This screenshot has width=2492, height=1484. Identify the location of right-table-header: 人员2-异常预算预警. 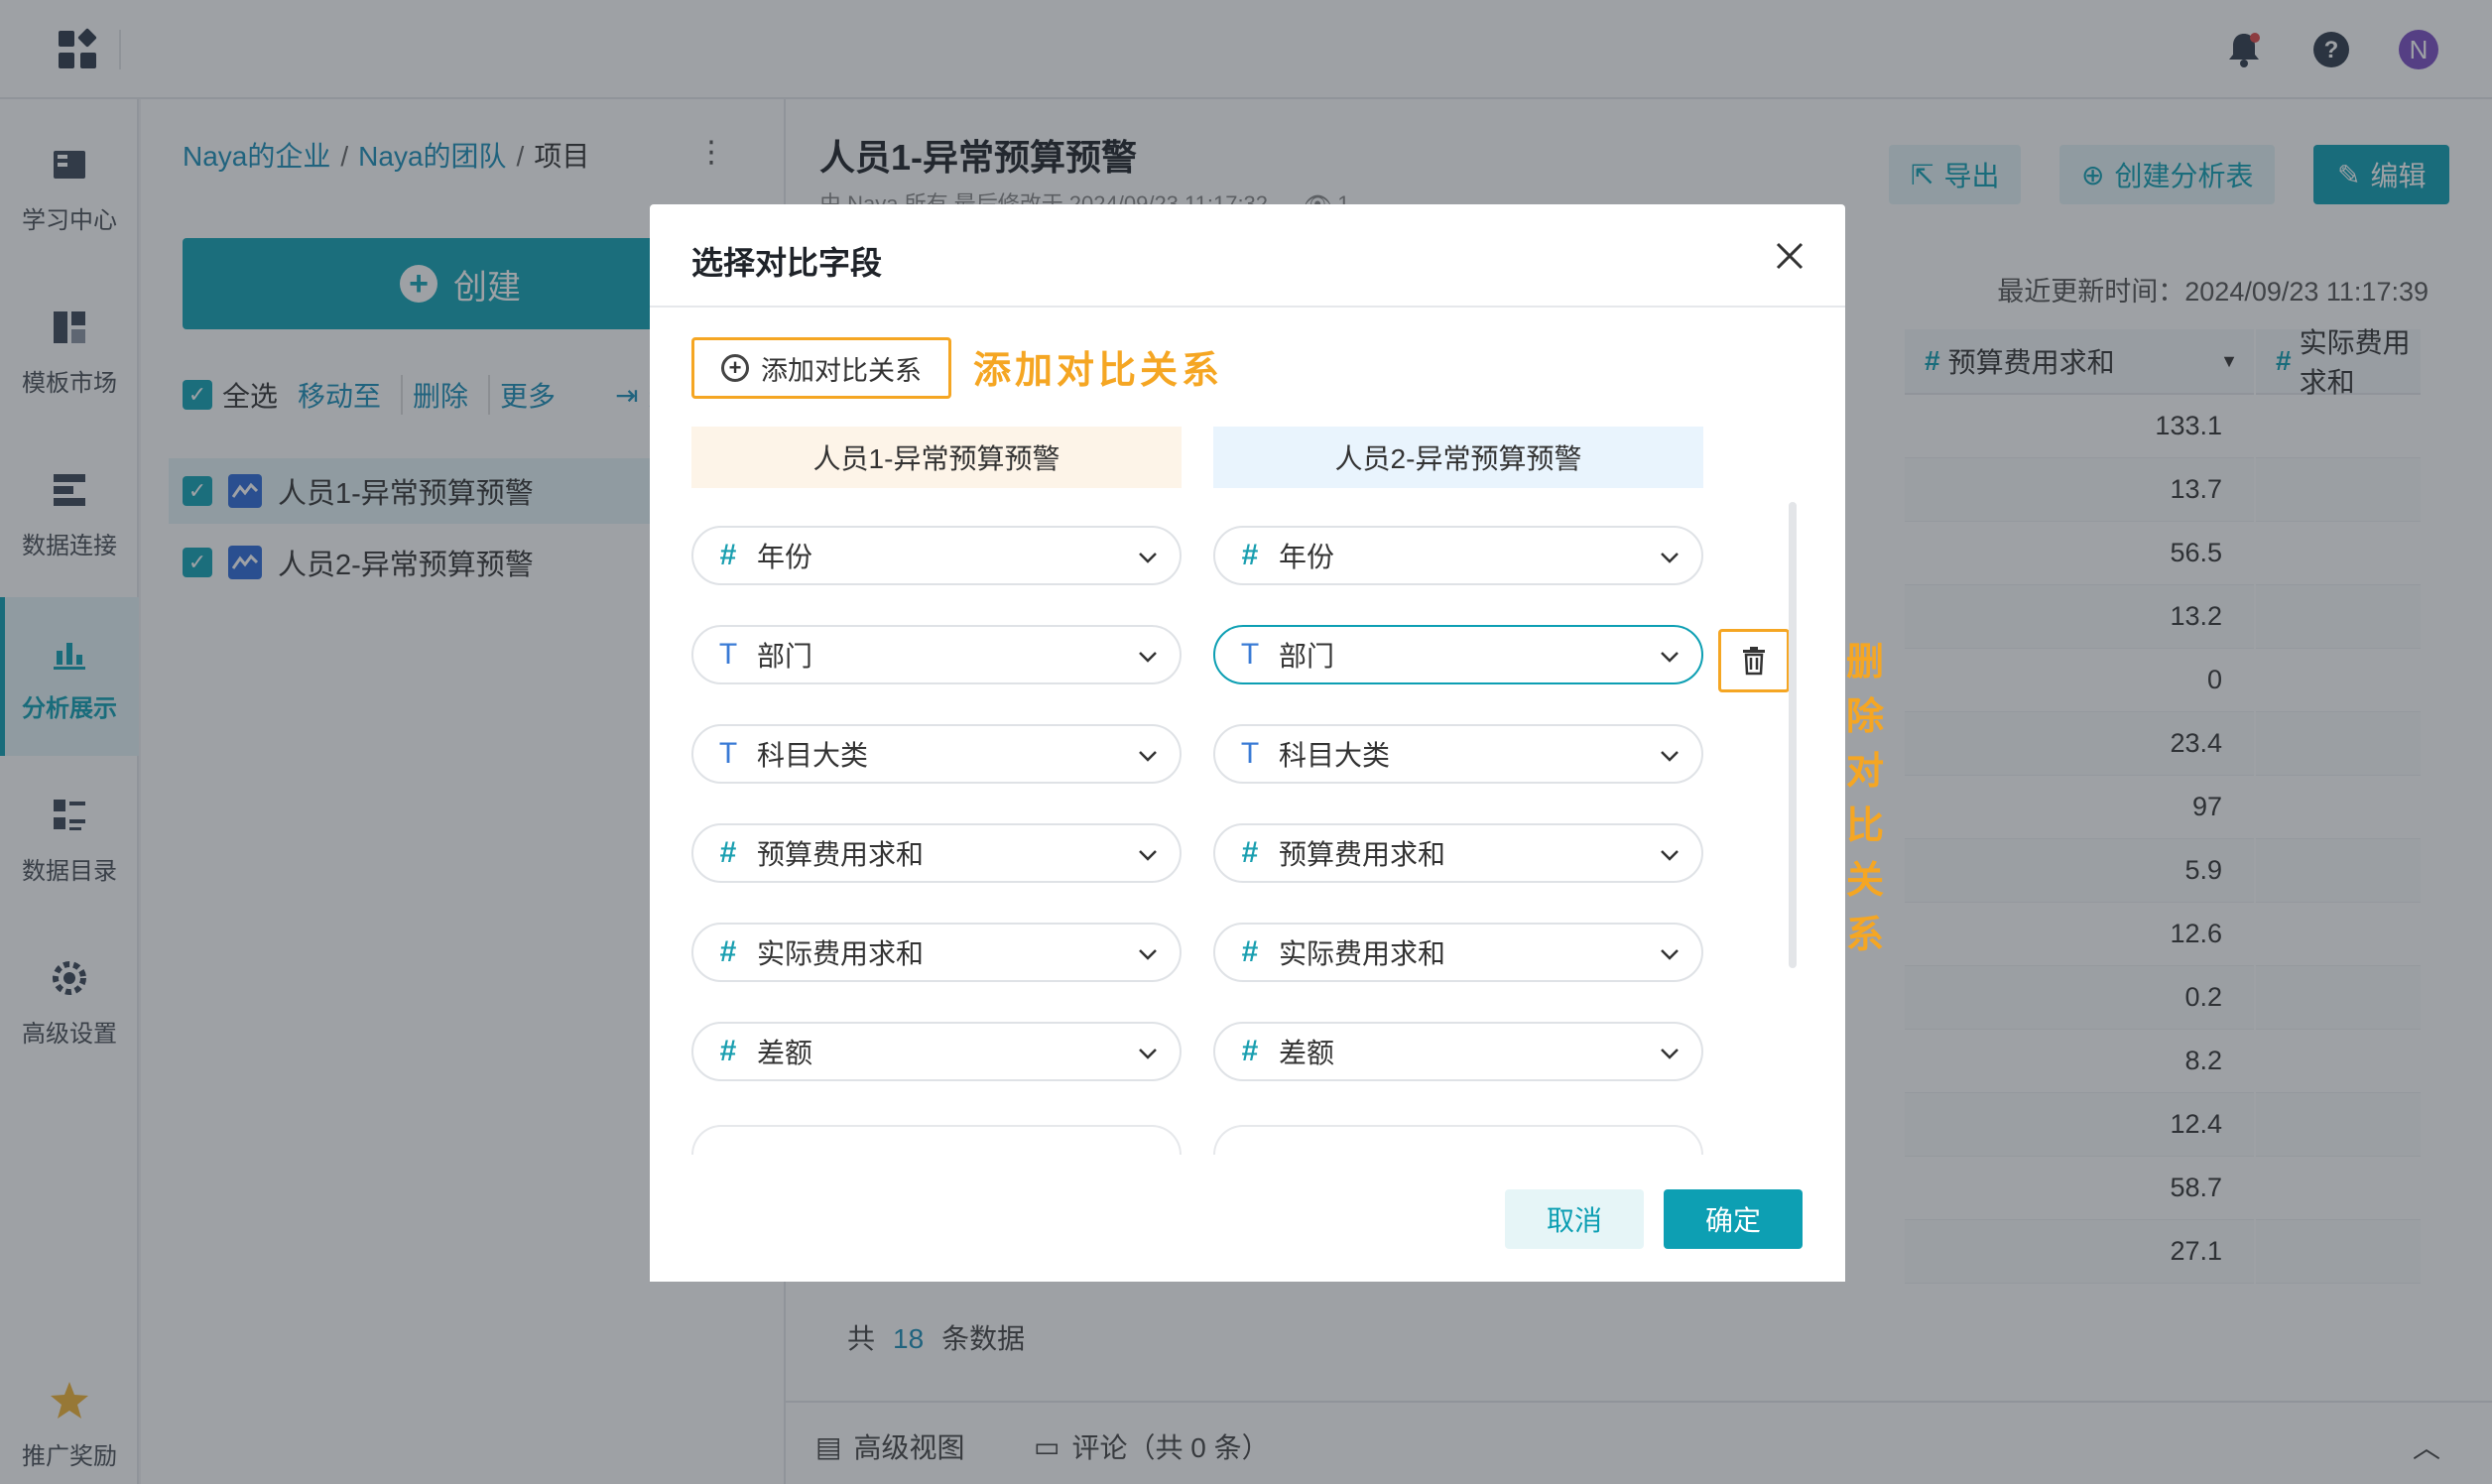
(1458, 457).